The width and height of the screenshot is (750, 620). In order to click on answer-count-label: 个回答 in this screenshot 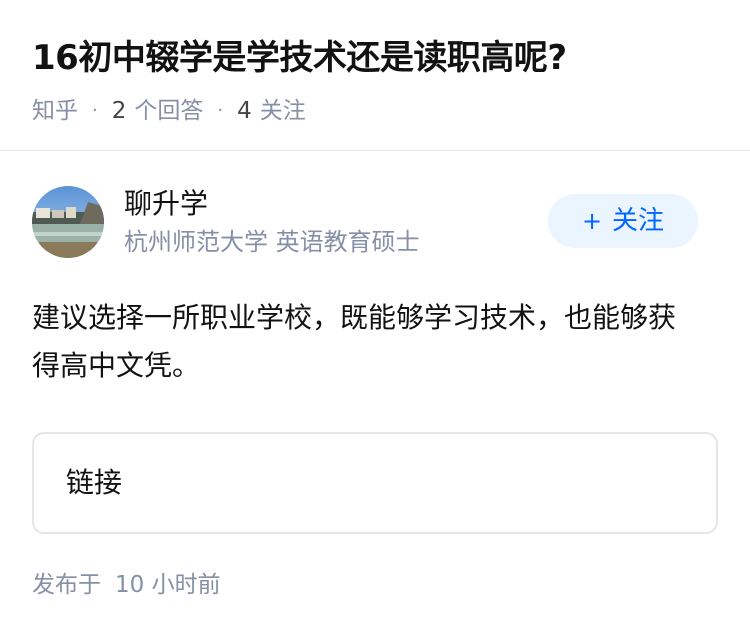, I will do `click(168, 111)`.